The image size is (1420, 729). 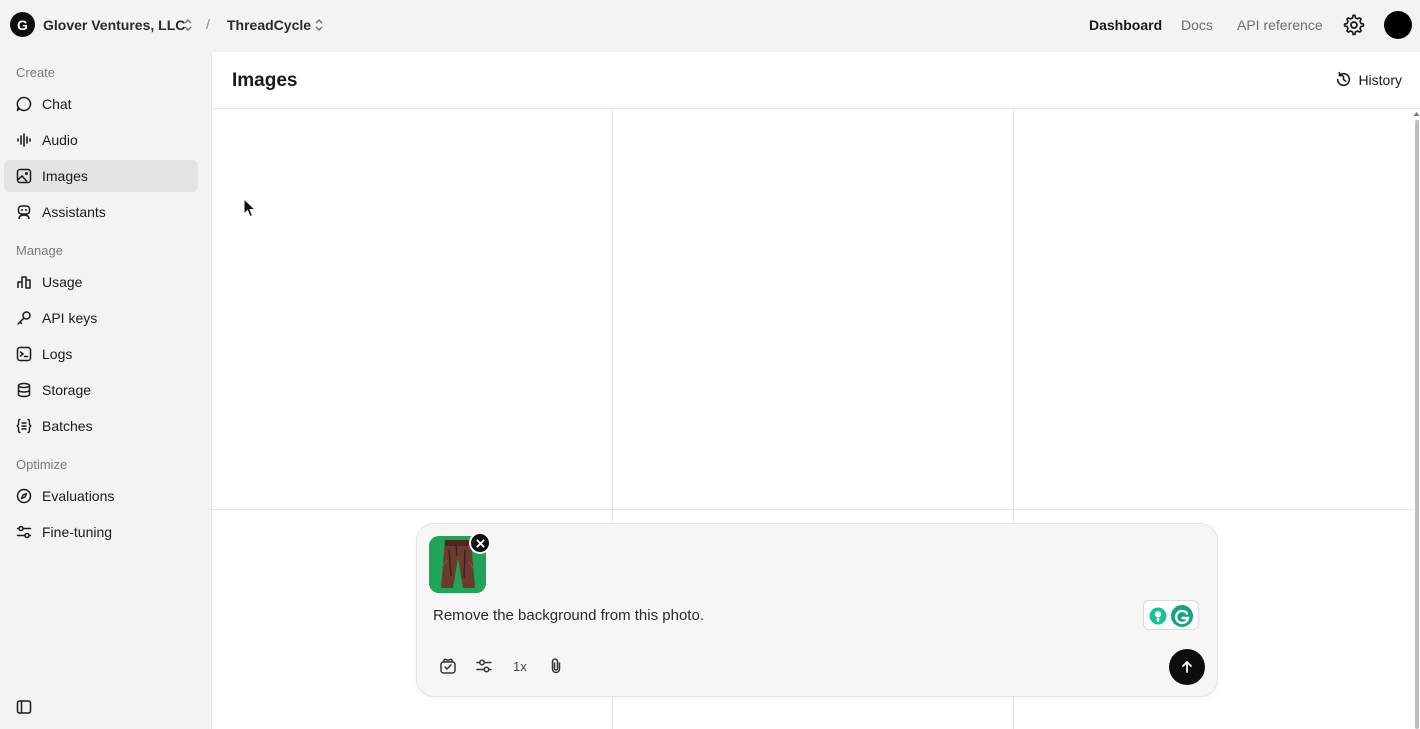 I want to click on page-title: Images, so click(x=265, y=80).